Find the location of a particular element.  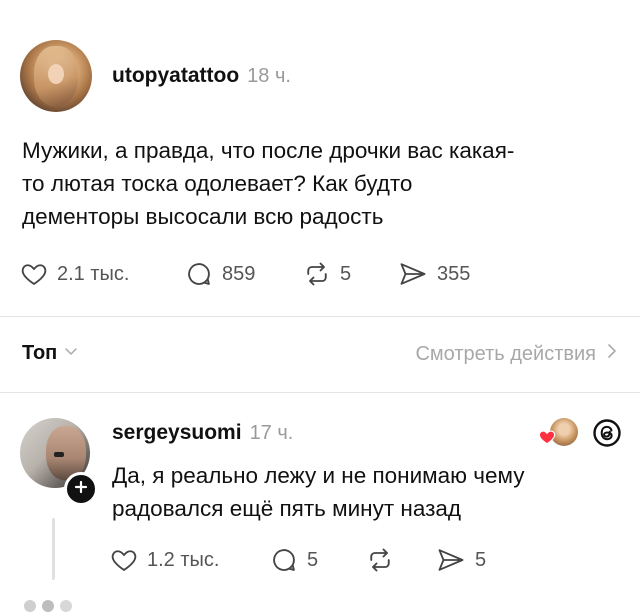

reply-time: 17 ч. is located at coordinates (271, 433).